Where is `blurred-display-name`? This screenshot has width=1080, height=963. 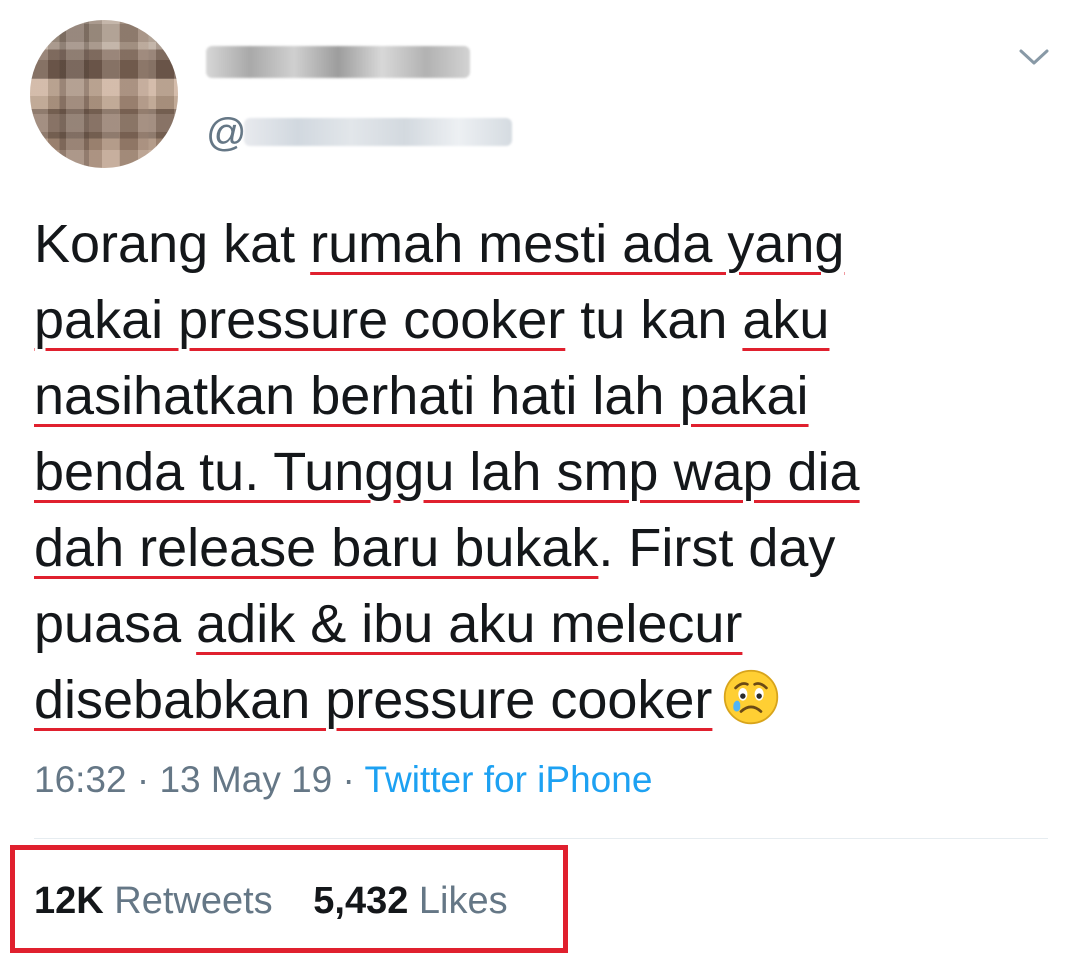
blurred-display-name is located at coordinates (338, 62).